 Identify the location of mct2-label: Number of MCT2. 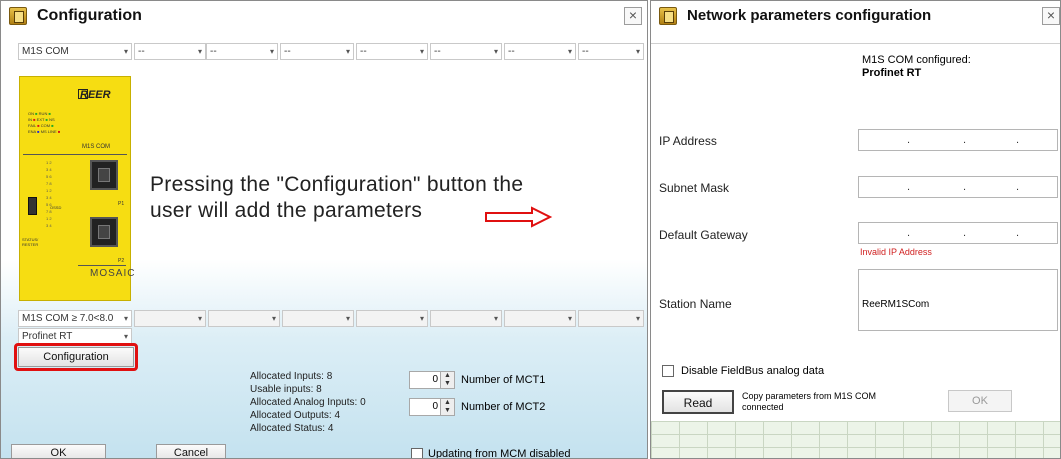
(503, 407).